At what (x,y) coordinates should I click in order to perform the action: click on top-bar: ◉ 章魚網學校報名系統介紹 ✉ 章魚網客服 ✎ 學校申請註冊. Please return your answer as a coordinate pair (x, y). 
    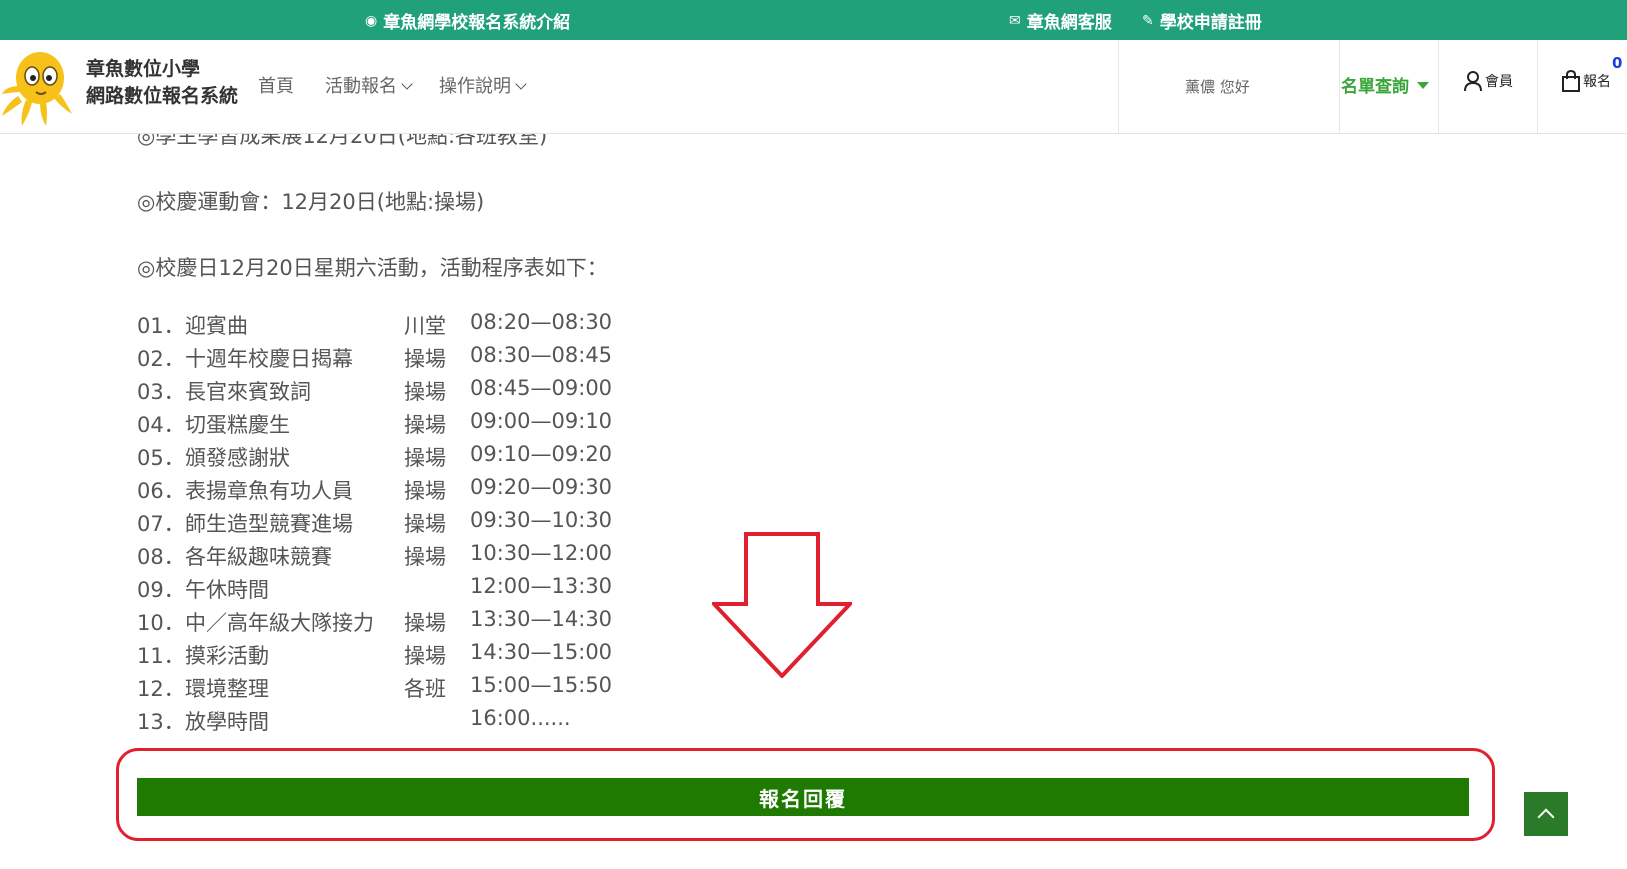
    Looking at the image, I should click on (813, 20).